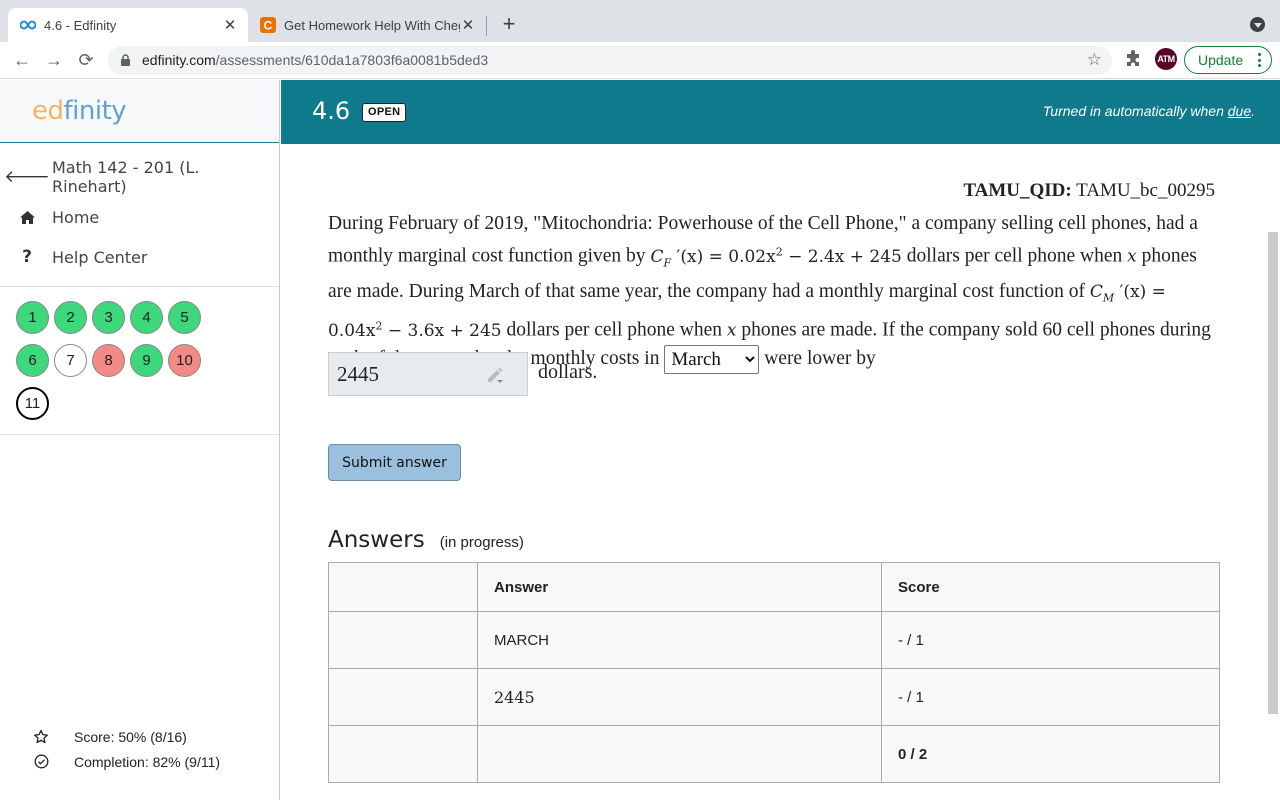  What do you see at coordinates (1253, 111) in the screenshot?
I see `turnin-end: .` at bounding box center [1253, 111].